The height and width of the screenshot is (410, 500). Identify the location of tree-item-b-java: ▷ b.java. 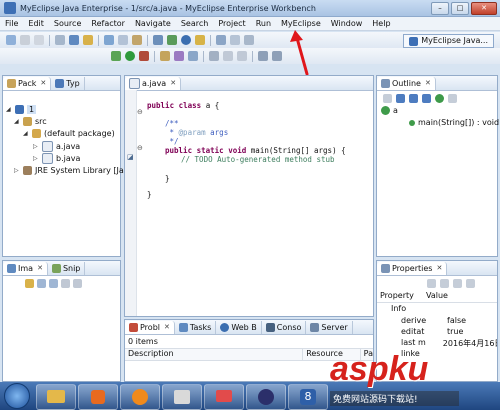
(56, 158).